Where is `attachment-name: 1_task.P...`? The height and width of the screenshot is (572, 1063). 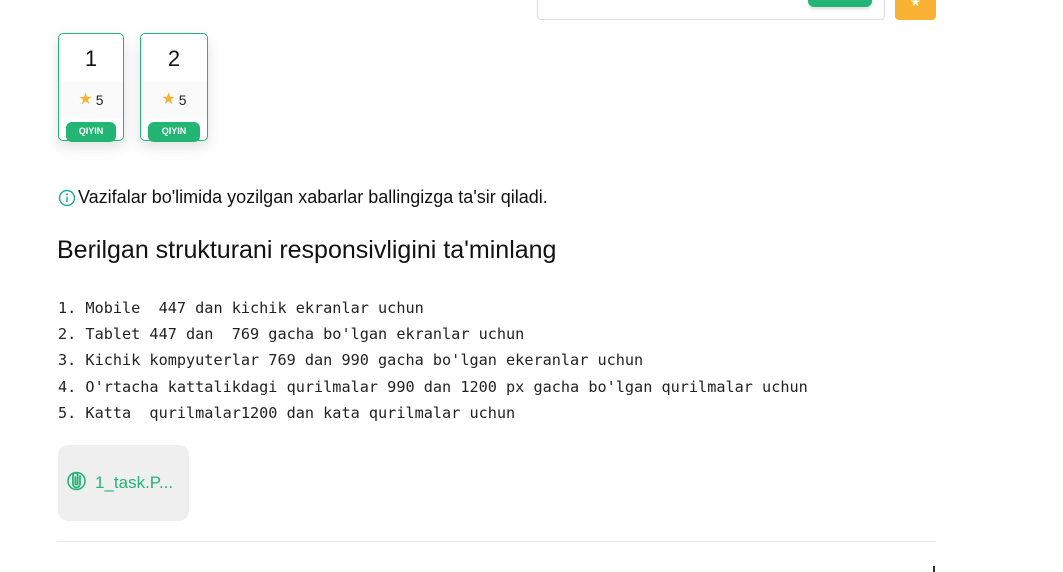 attachment-name: 1_task.P... is located at coordinates (134, 482).